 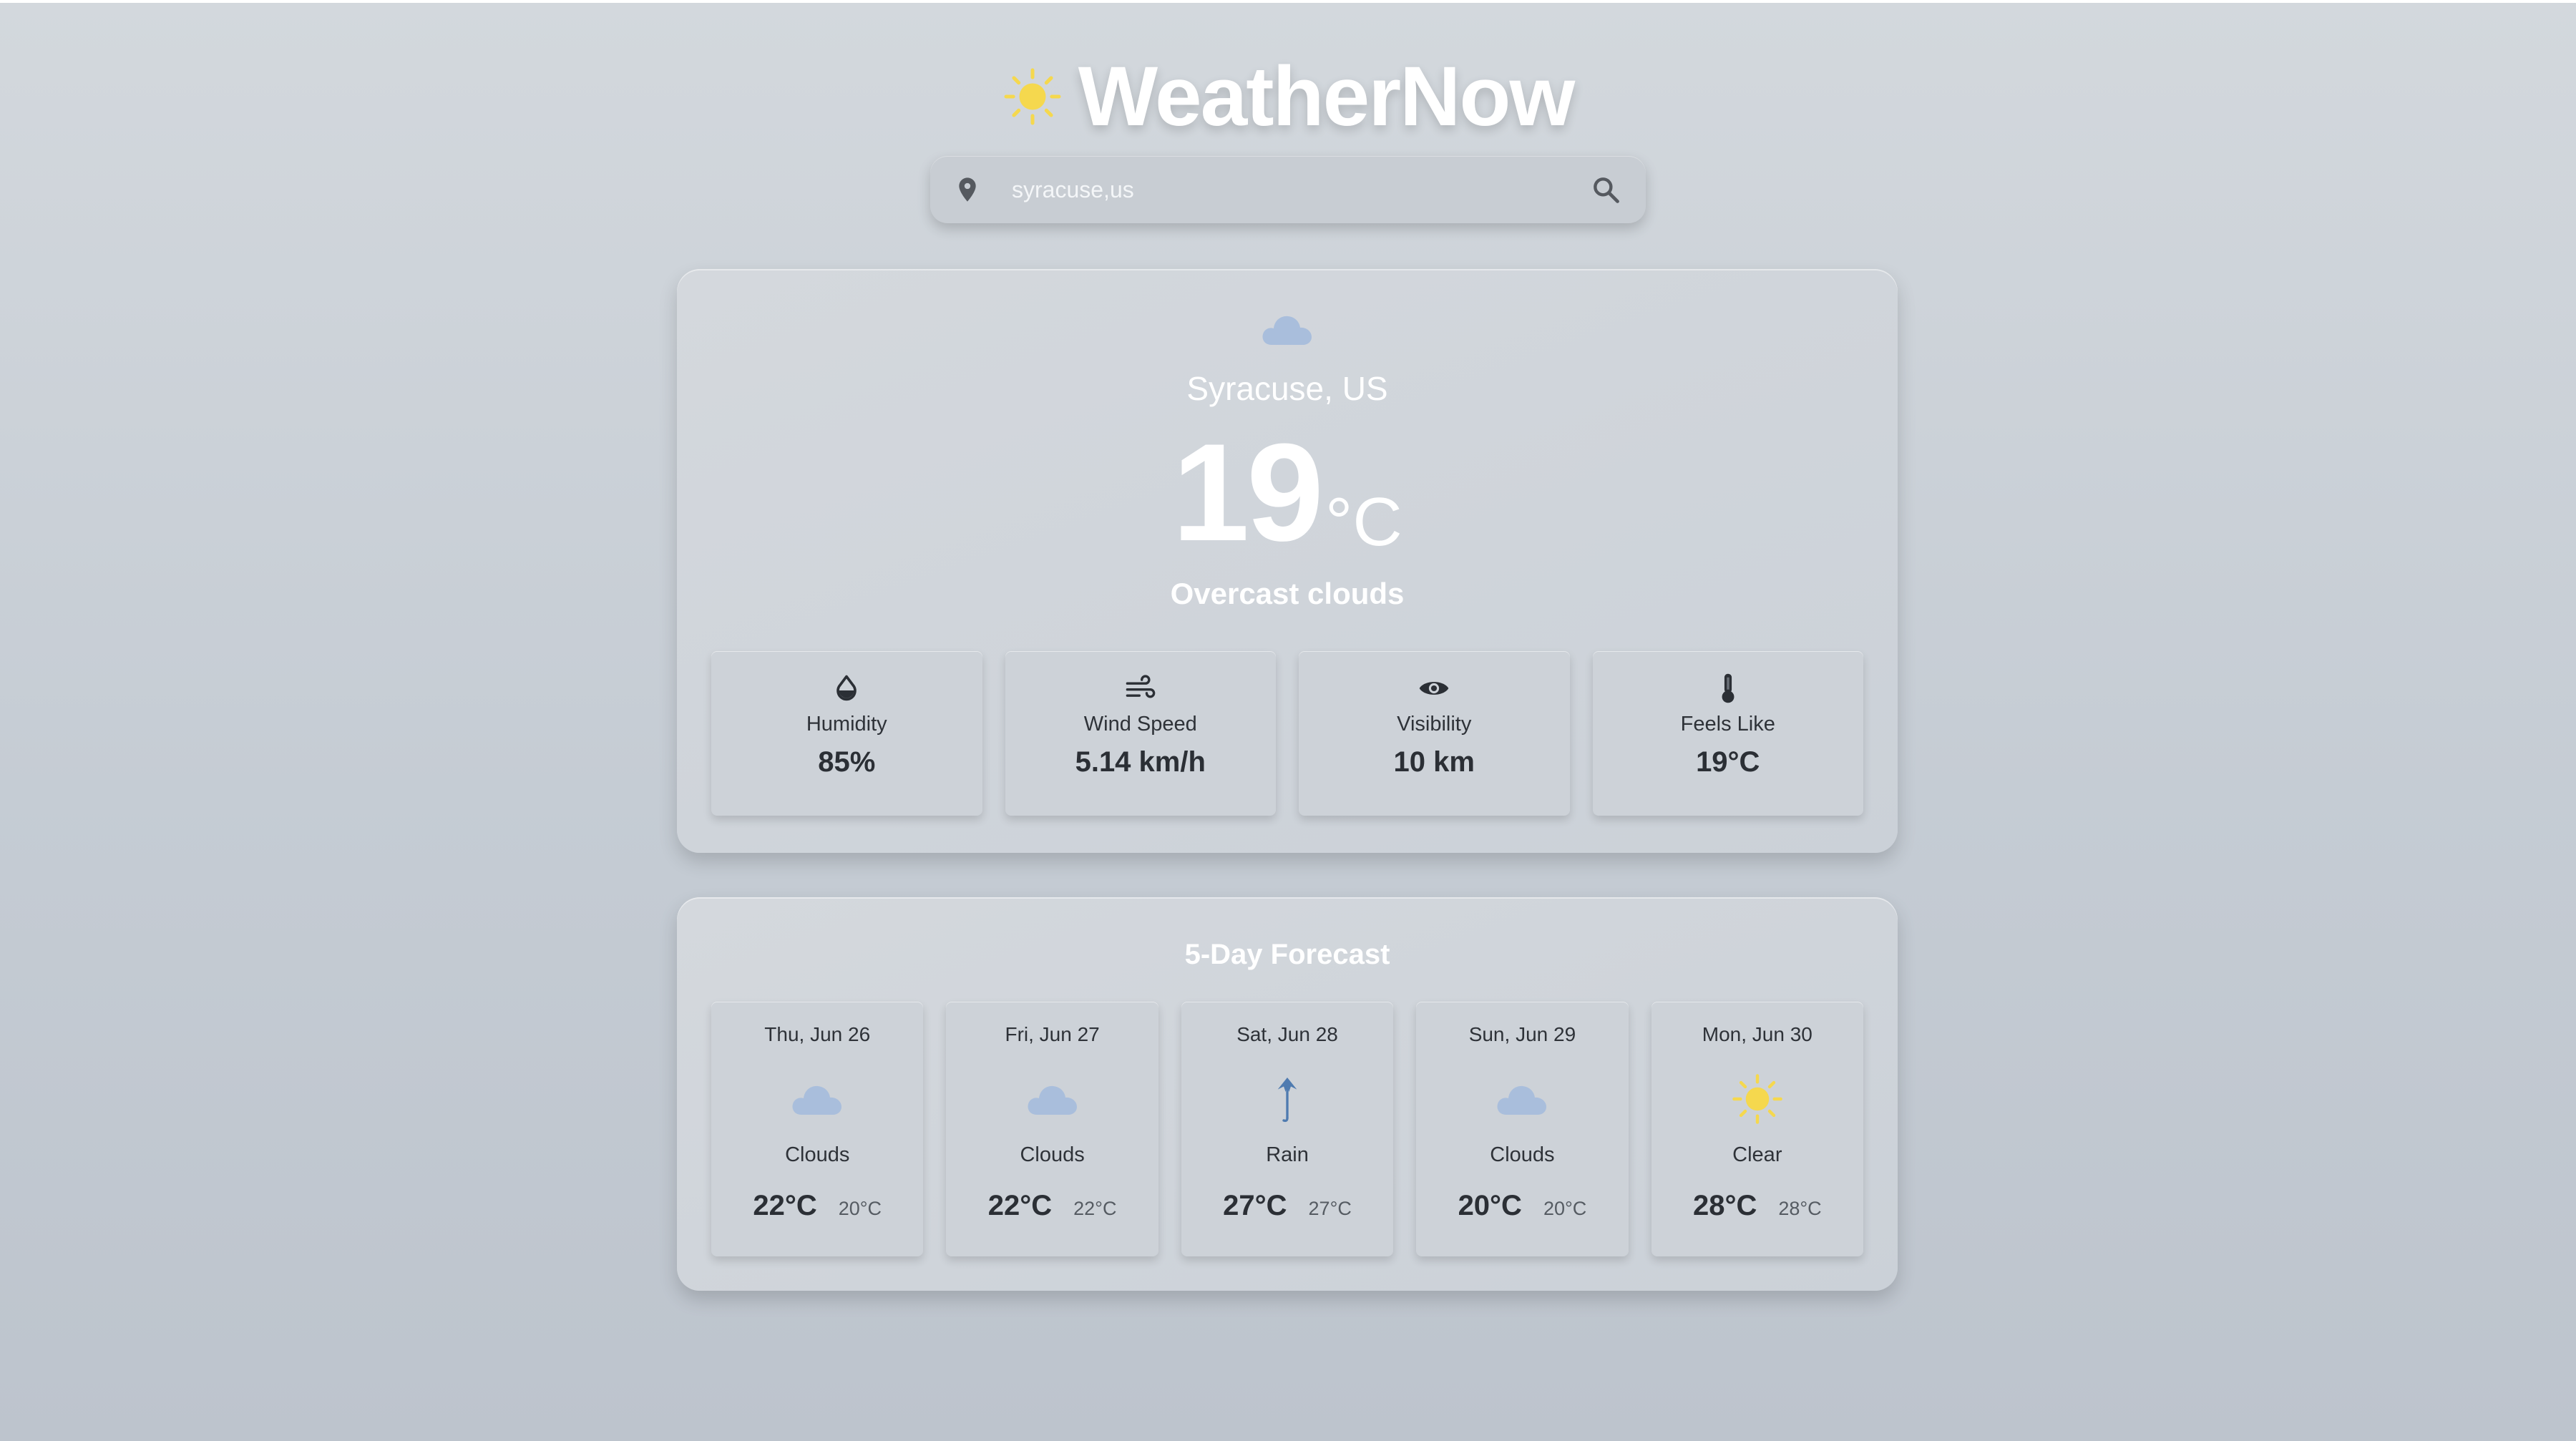 What do you see at coordinates (847, 762) in the screenshot?
I see `stat-value: 85%` at bounding box center [847, 762].